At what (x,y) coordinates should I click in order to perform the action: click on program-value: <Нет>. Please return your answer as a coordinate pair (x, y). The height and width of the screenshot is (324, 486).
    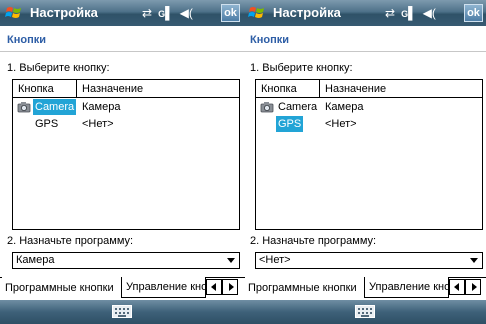
    Looking at the image, I should click on (275, 260).